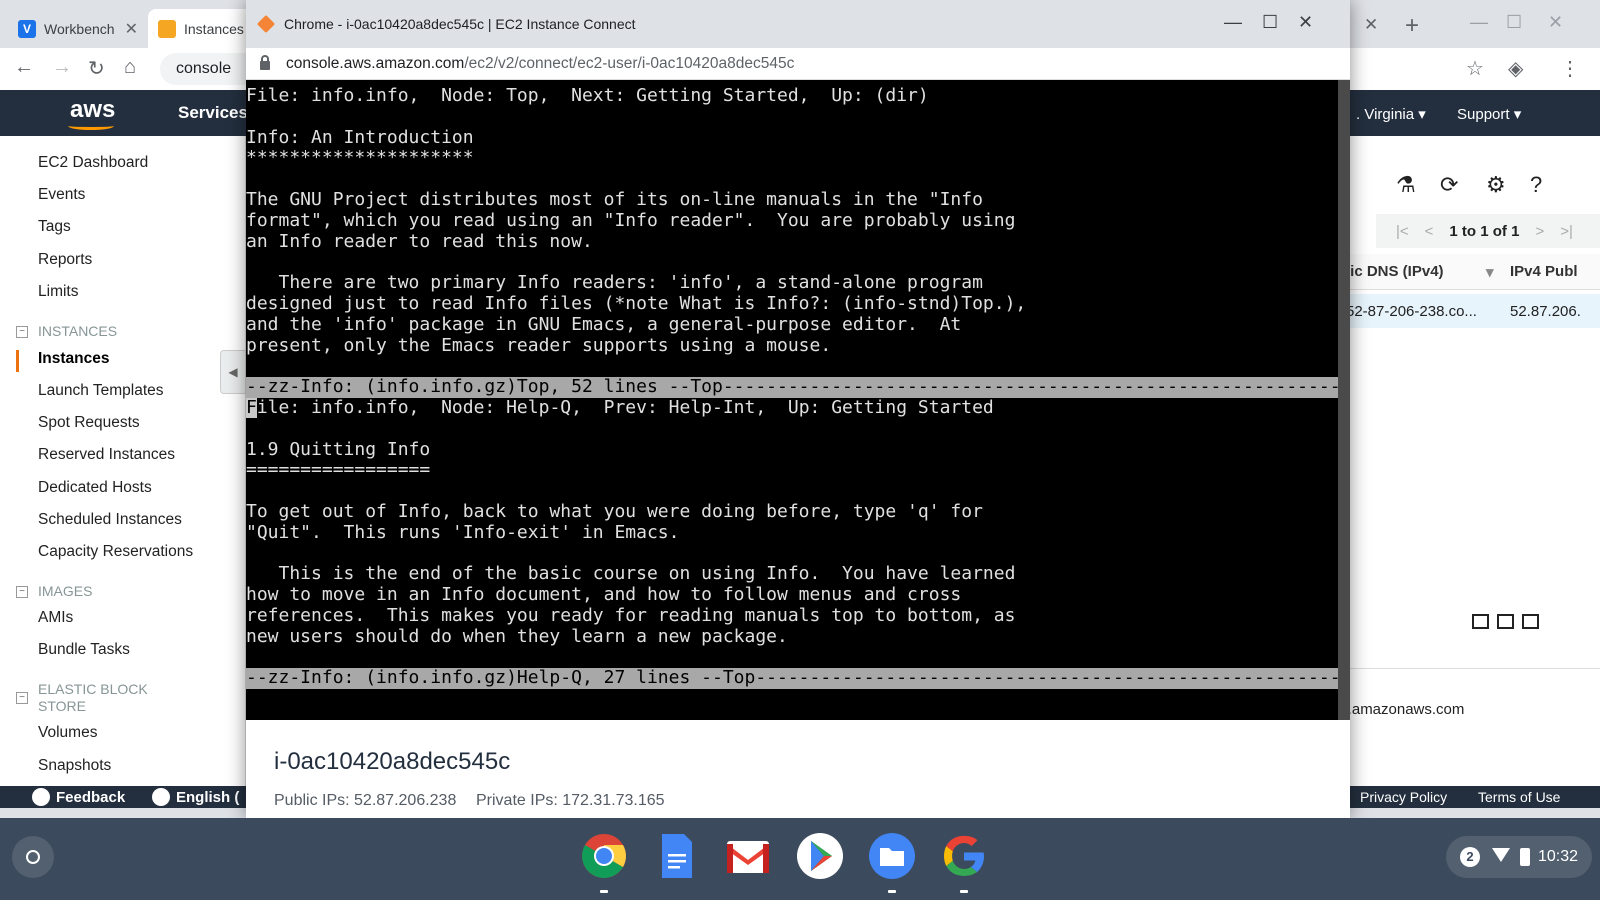 The image size is (1600, 900). I want to click on menu-icon: ⋮, so click(1570, 68).